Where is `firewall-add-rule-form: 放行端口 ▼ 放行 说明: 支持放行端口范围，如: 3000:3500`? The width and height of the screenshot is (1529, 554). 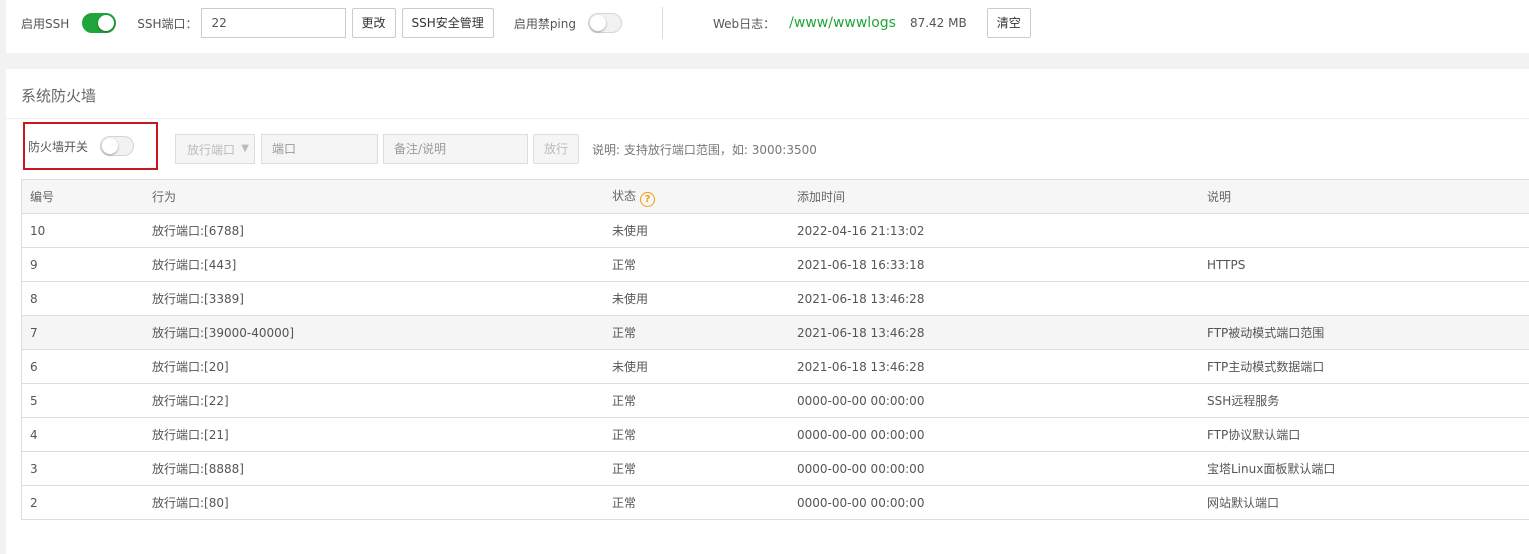
firewall-add-rule-form: 放行端口 ▼ 放行 说明: 支持放行端口范围，如: 3000:3500 is located at coordinates (496, 149).